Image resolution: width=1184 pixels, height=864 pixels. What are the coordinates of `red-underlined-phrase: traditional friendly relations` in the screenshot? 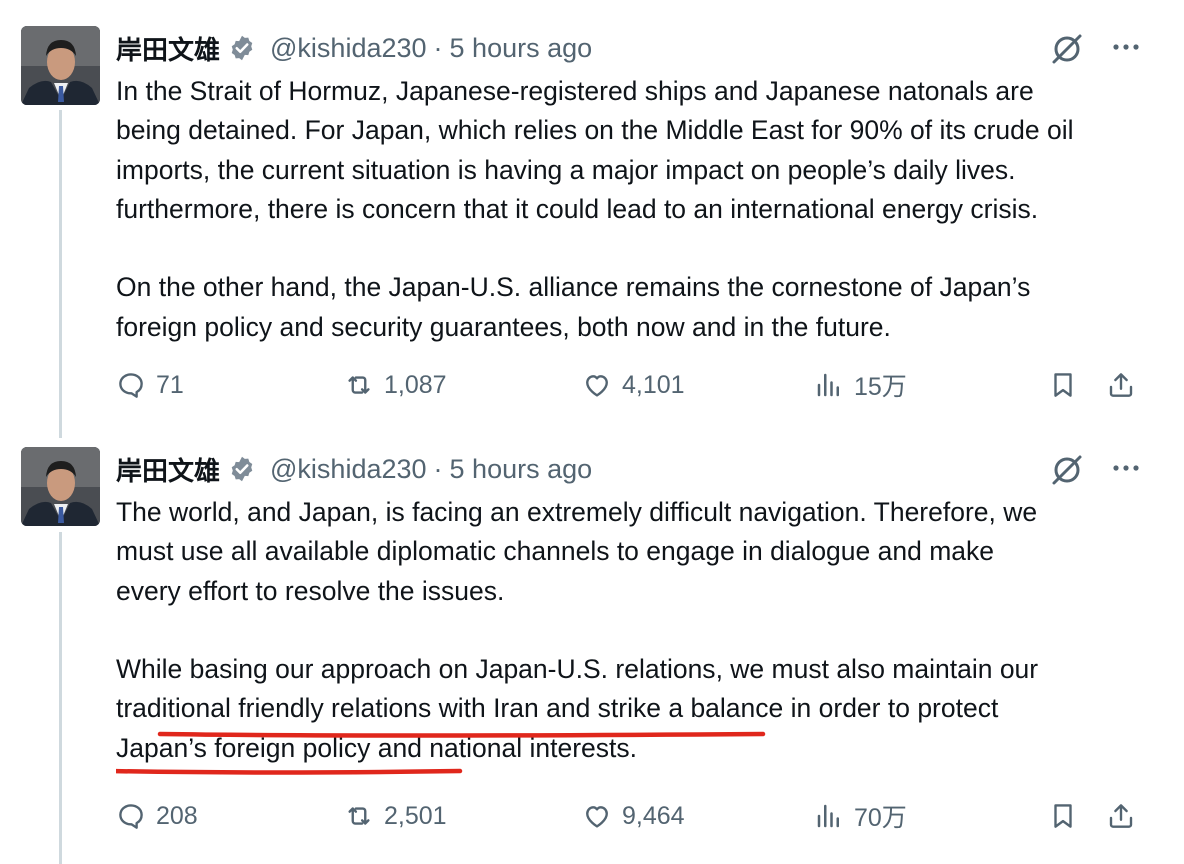 It's located at (274, 708).